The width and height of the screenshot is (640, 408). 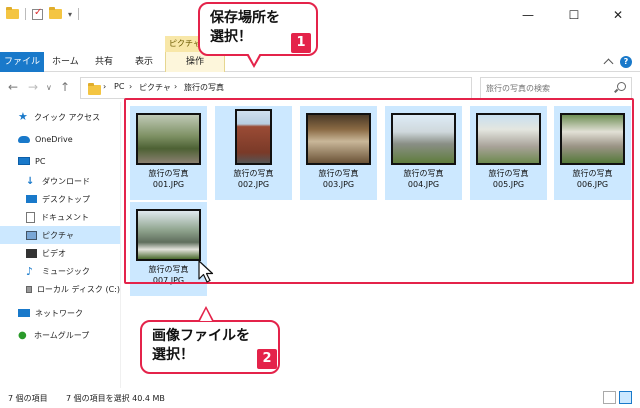 What do you see at coordinates (22, 62) in the screenshot?
I see `tab-file: ファイル` at bounding box center [22, 62].